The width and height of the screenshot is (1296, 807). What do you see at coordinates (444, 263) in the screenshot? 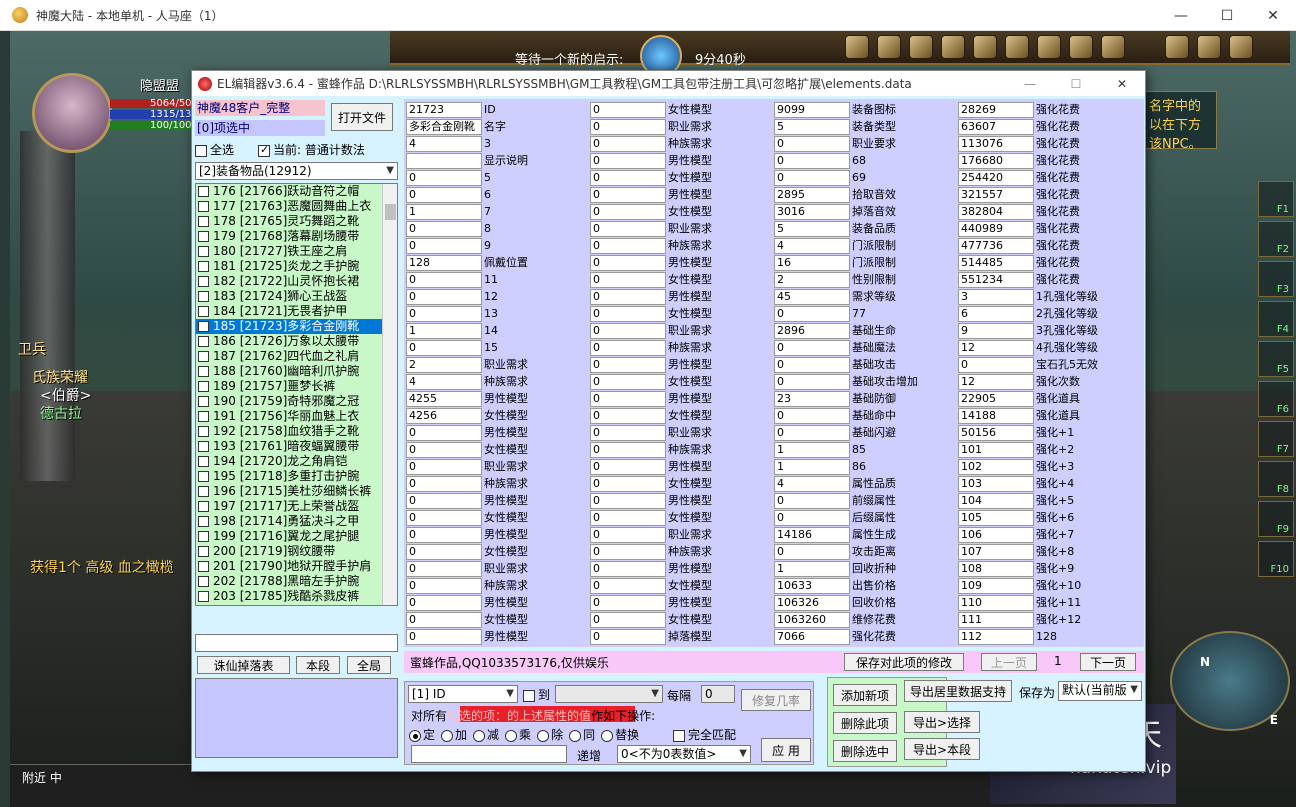
I see `property-value-input: 128` at bounding box center [444, 263].